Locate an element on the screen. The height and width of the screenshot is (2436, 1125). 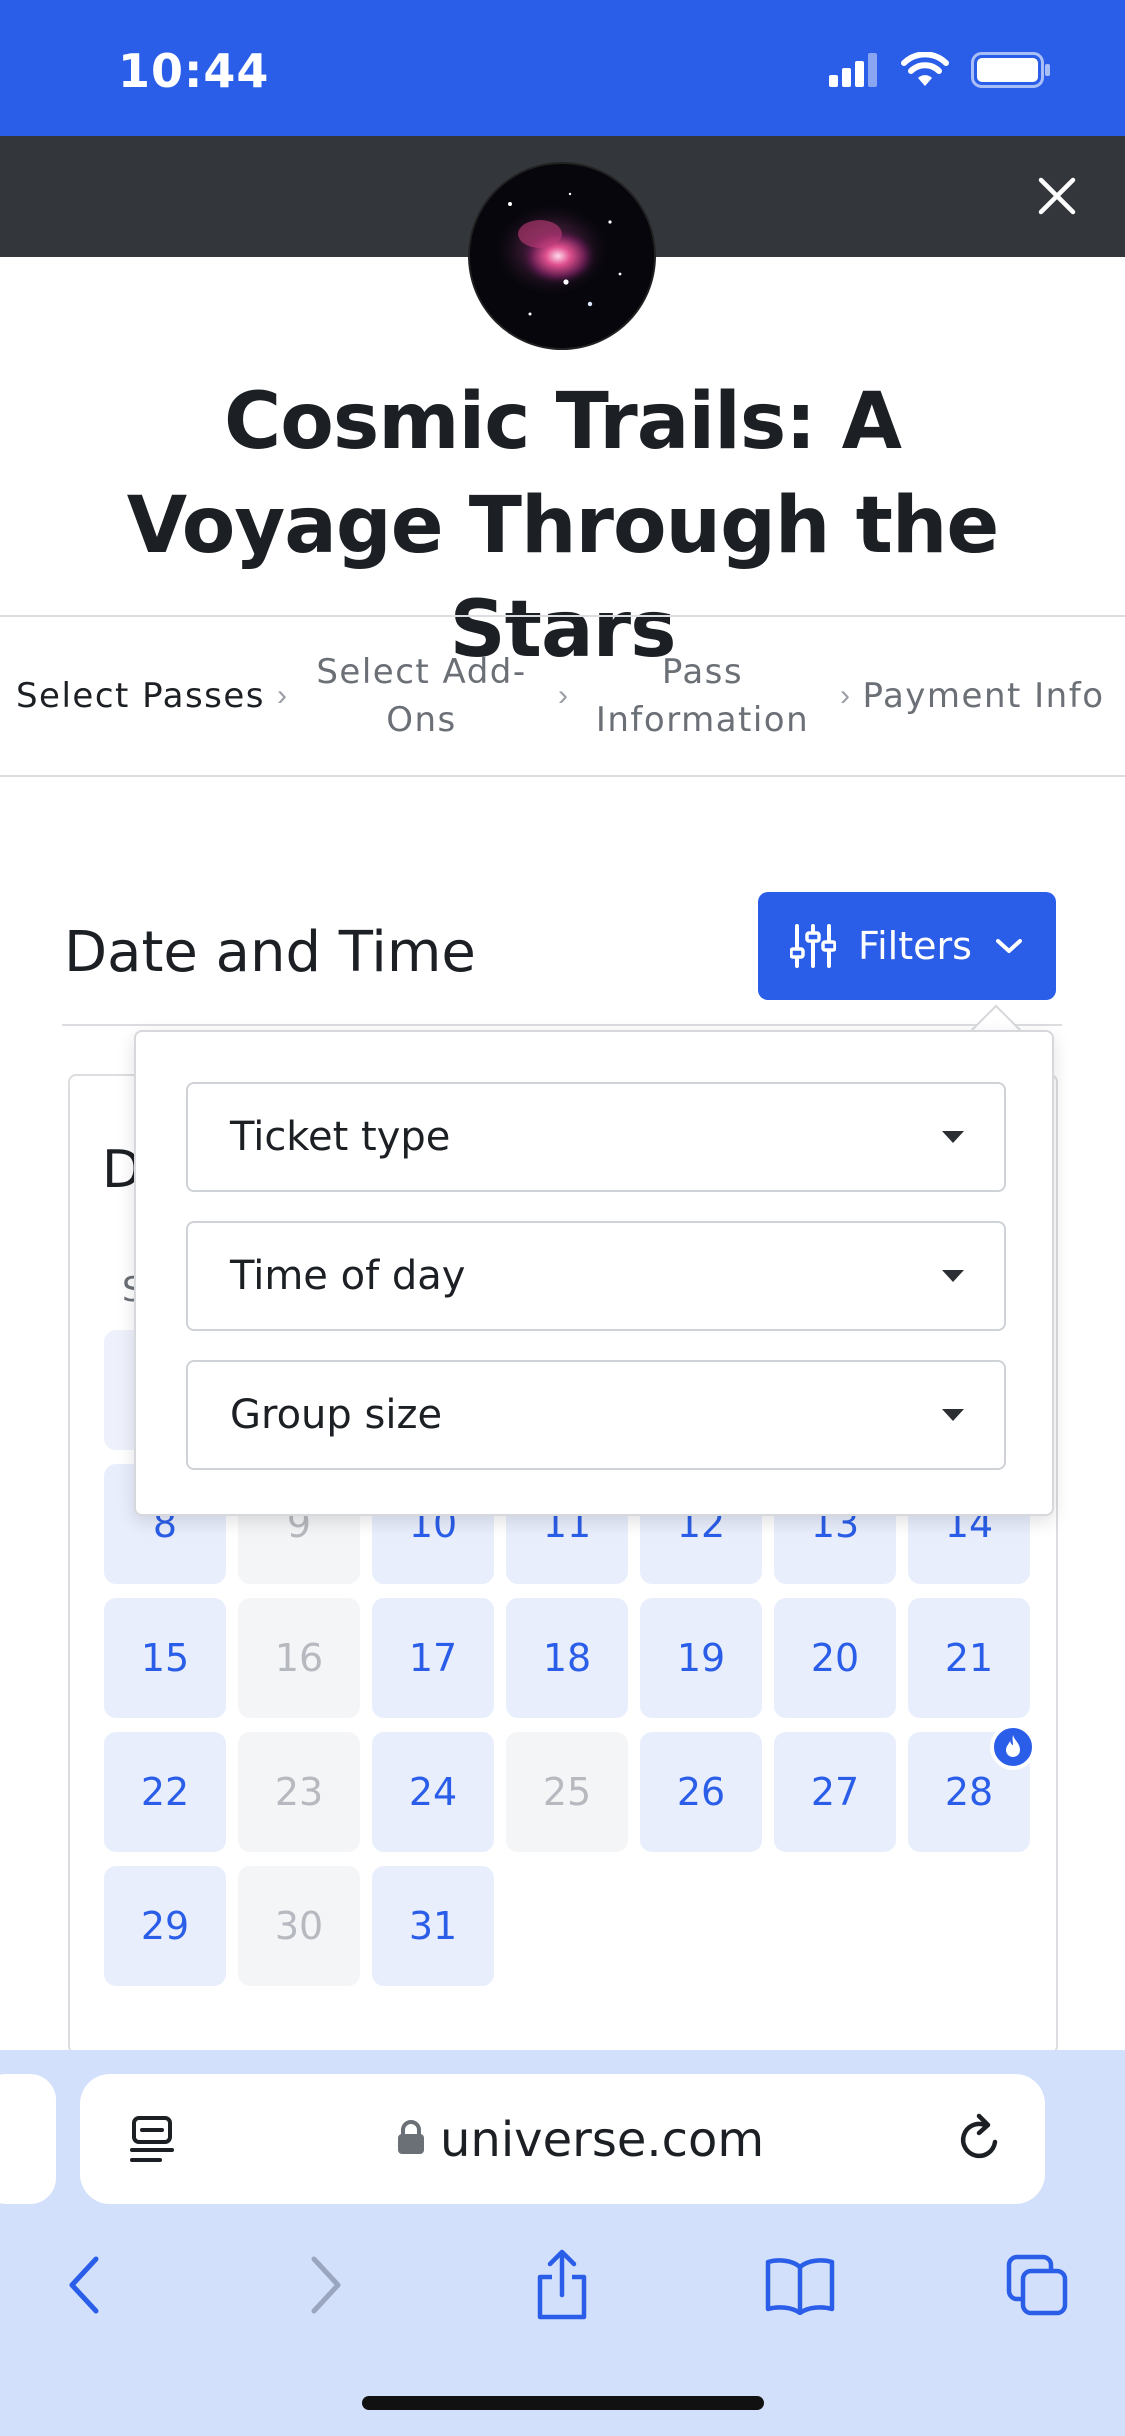
day-number: 20 is located at coordinates (835, 1658).